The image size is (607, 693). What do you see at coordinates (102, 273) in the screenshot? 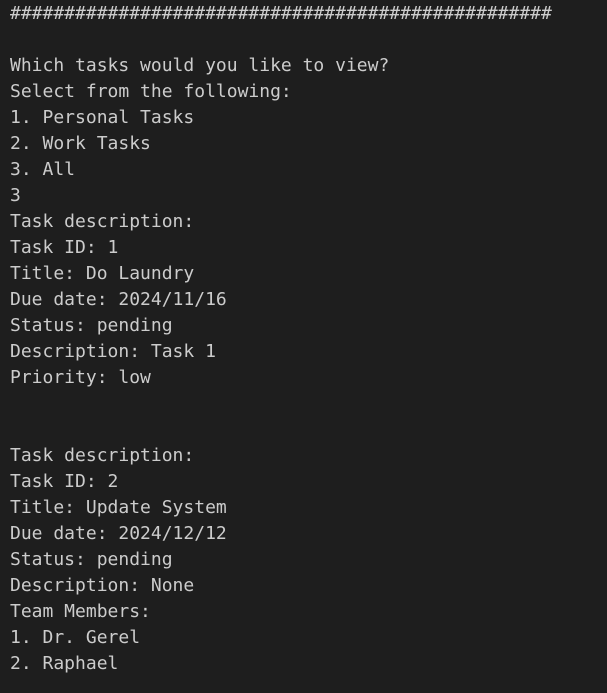
I see `task1-title: Title: Do Laundry` at bounding box center [102, 273].